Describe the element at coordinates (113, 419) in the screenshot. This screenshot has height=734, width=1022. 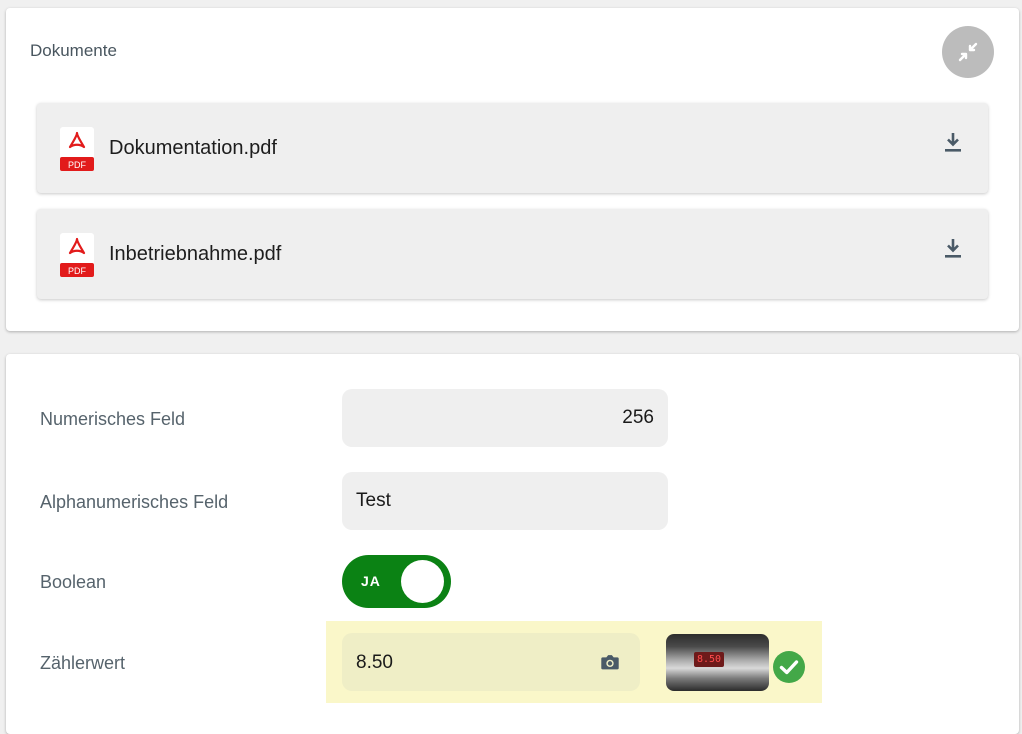
I see `numeric-field-label: Numerisches Feld` at that location.